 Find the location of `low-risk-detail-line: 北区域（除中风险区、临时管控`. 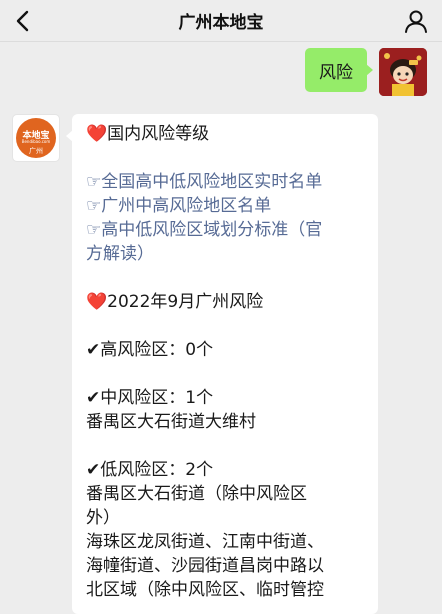

low-risk-detail-line: 北区域（除中风险区、临时管控 is located at coordinates (205, 590).